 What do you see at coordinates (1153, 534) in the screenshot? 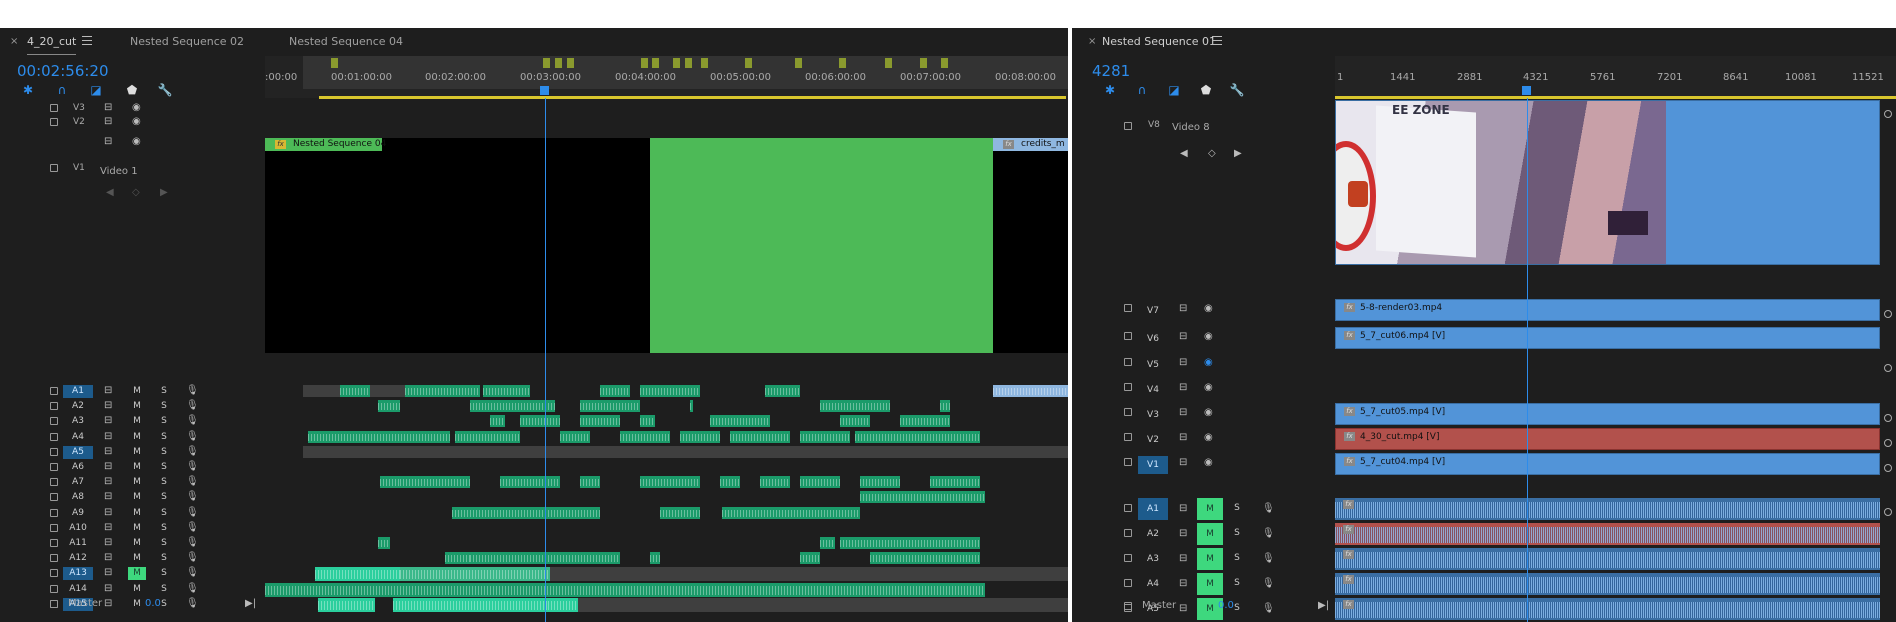
I see `track-target-a2: A2` at bounding box center [1153, 534].